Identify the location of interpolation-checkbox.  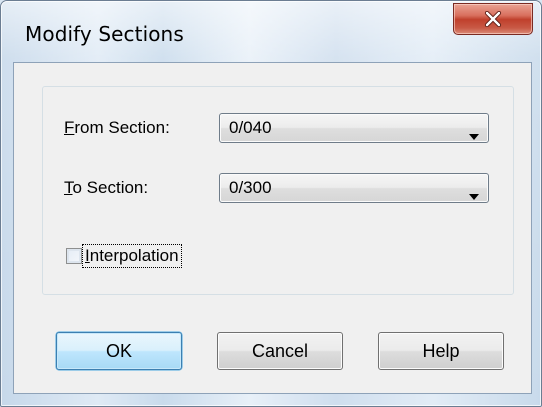
(74, 256).